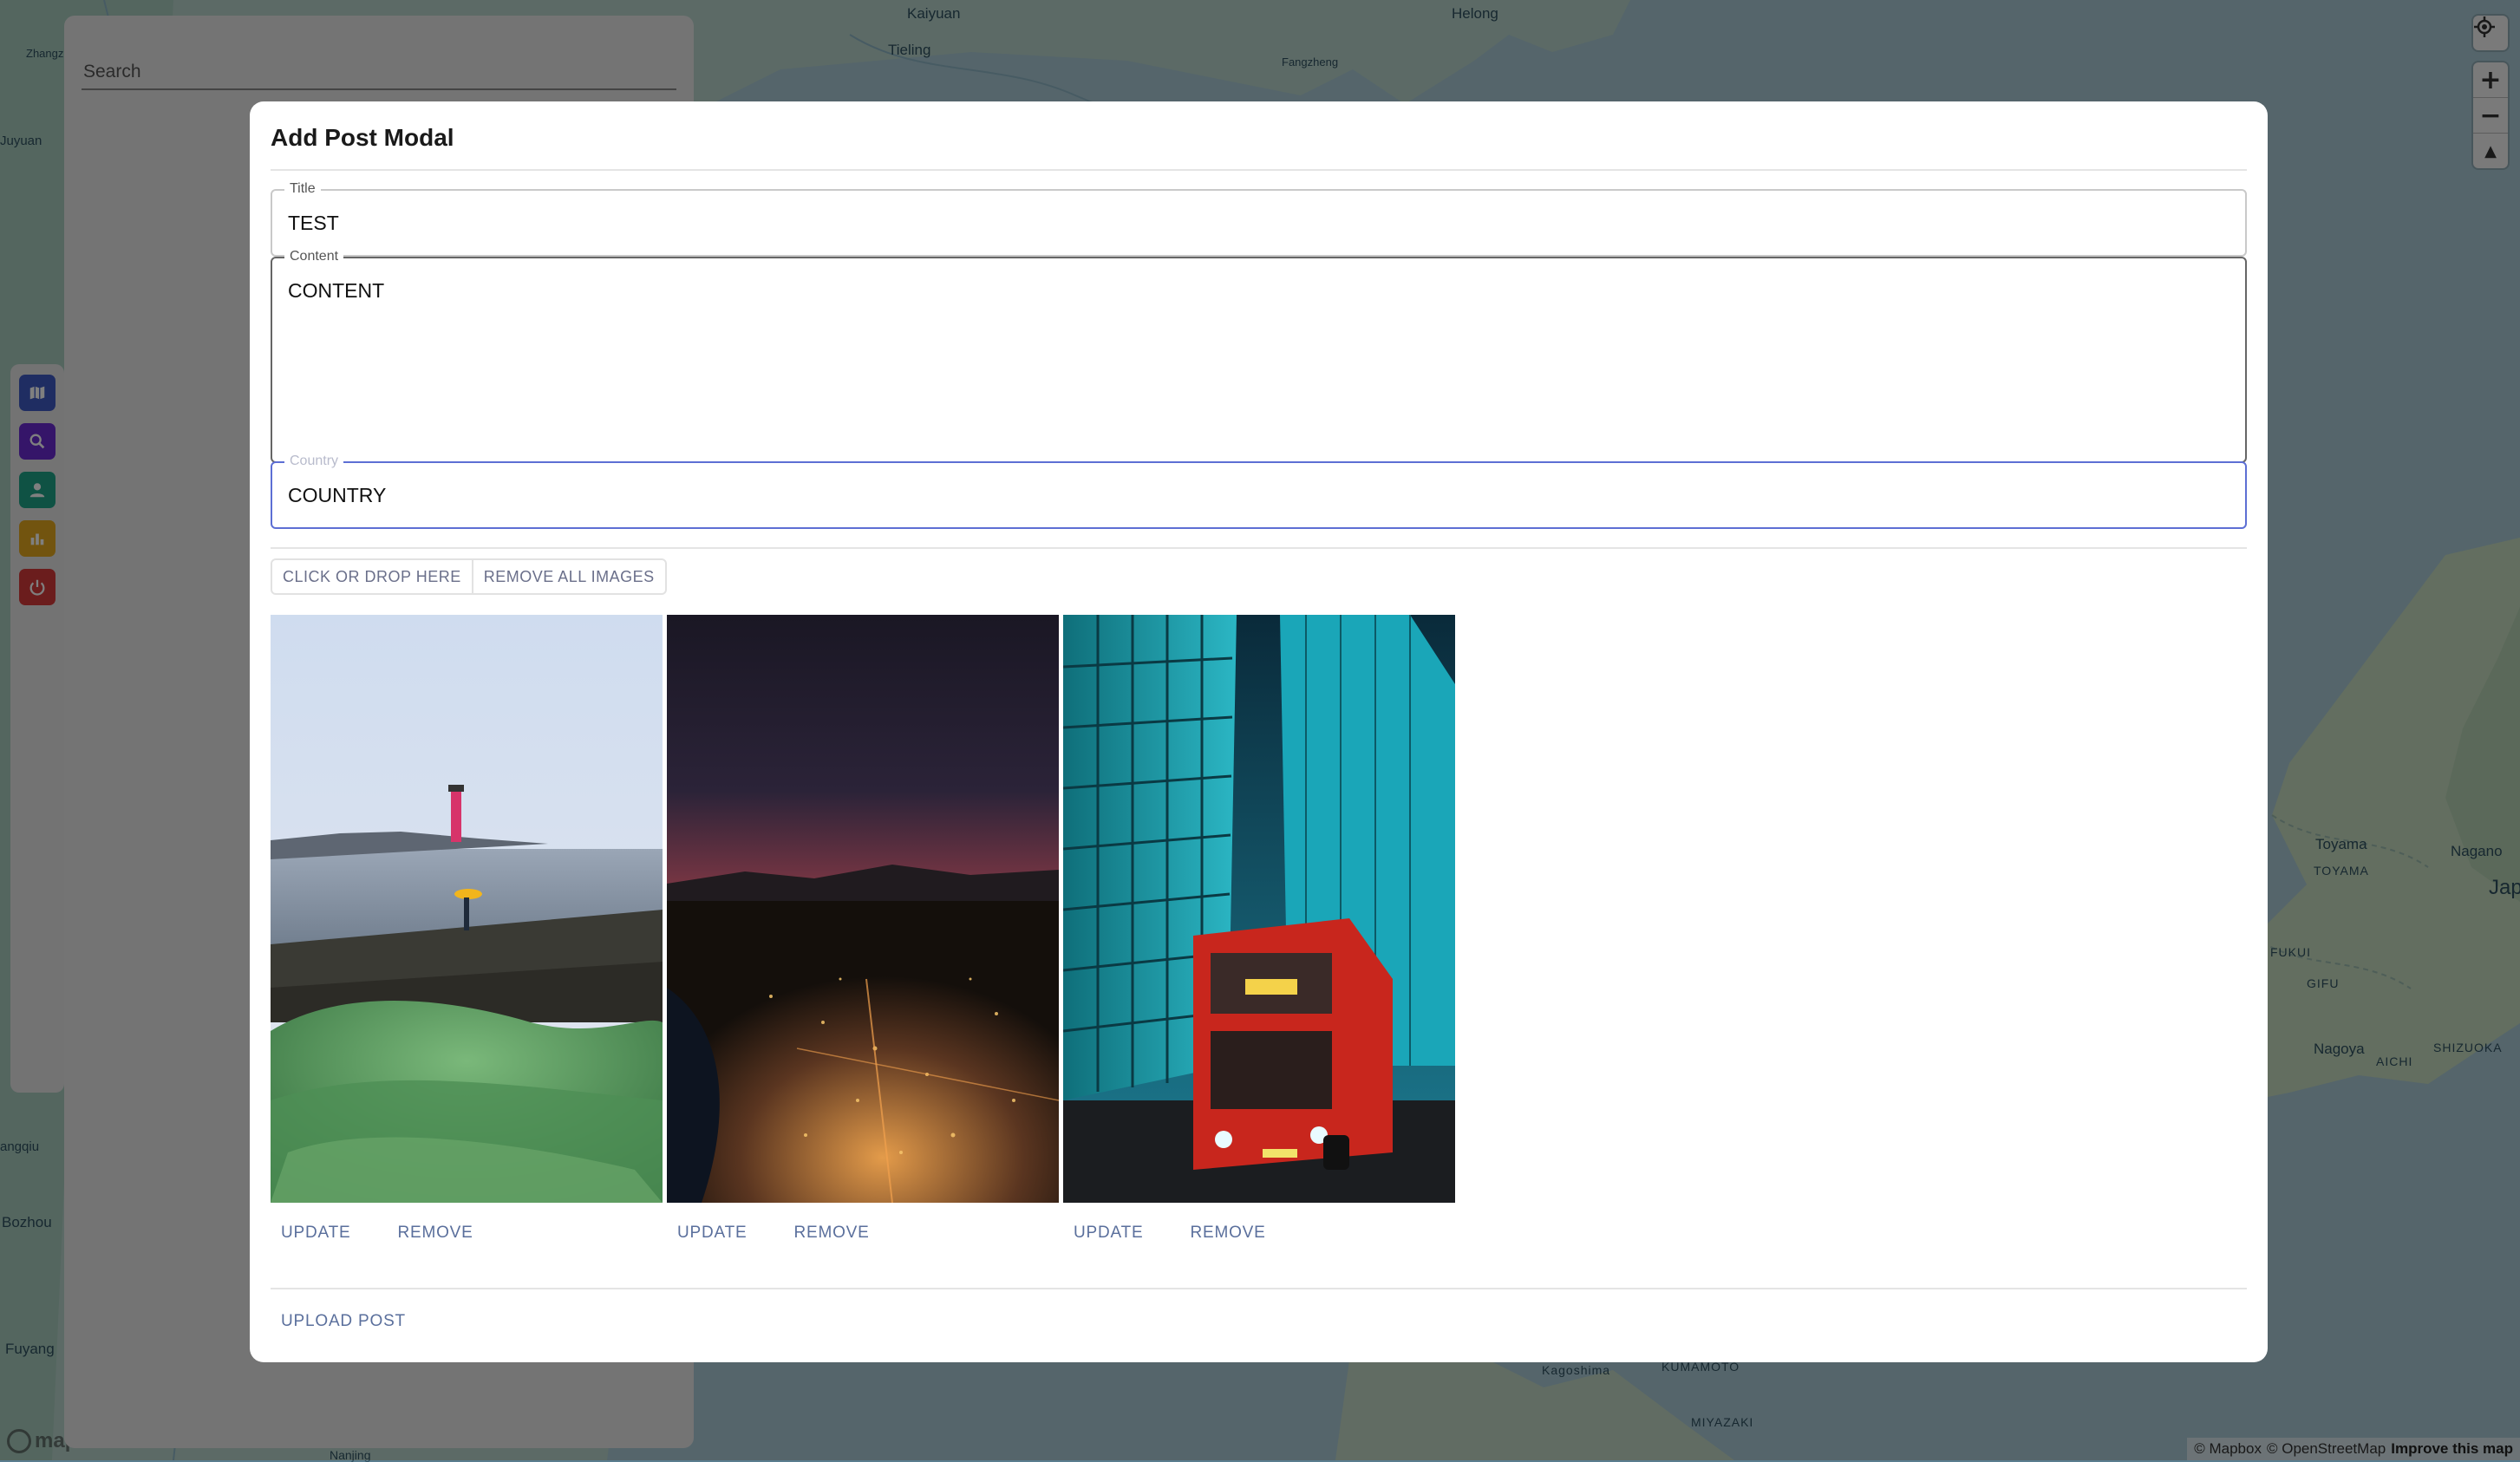 The image size is (2520, 1462). What do you see at coordinates (377, 1233) in the screenshot?
I see `image-actions-1: UPDATE REMOVE` at bounding box center [377, 1233].